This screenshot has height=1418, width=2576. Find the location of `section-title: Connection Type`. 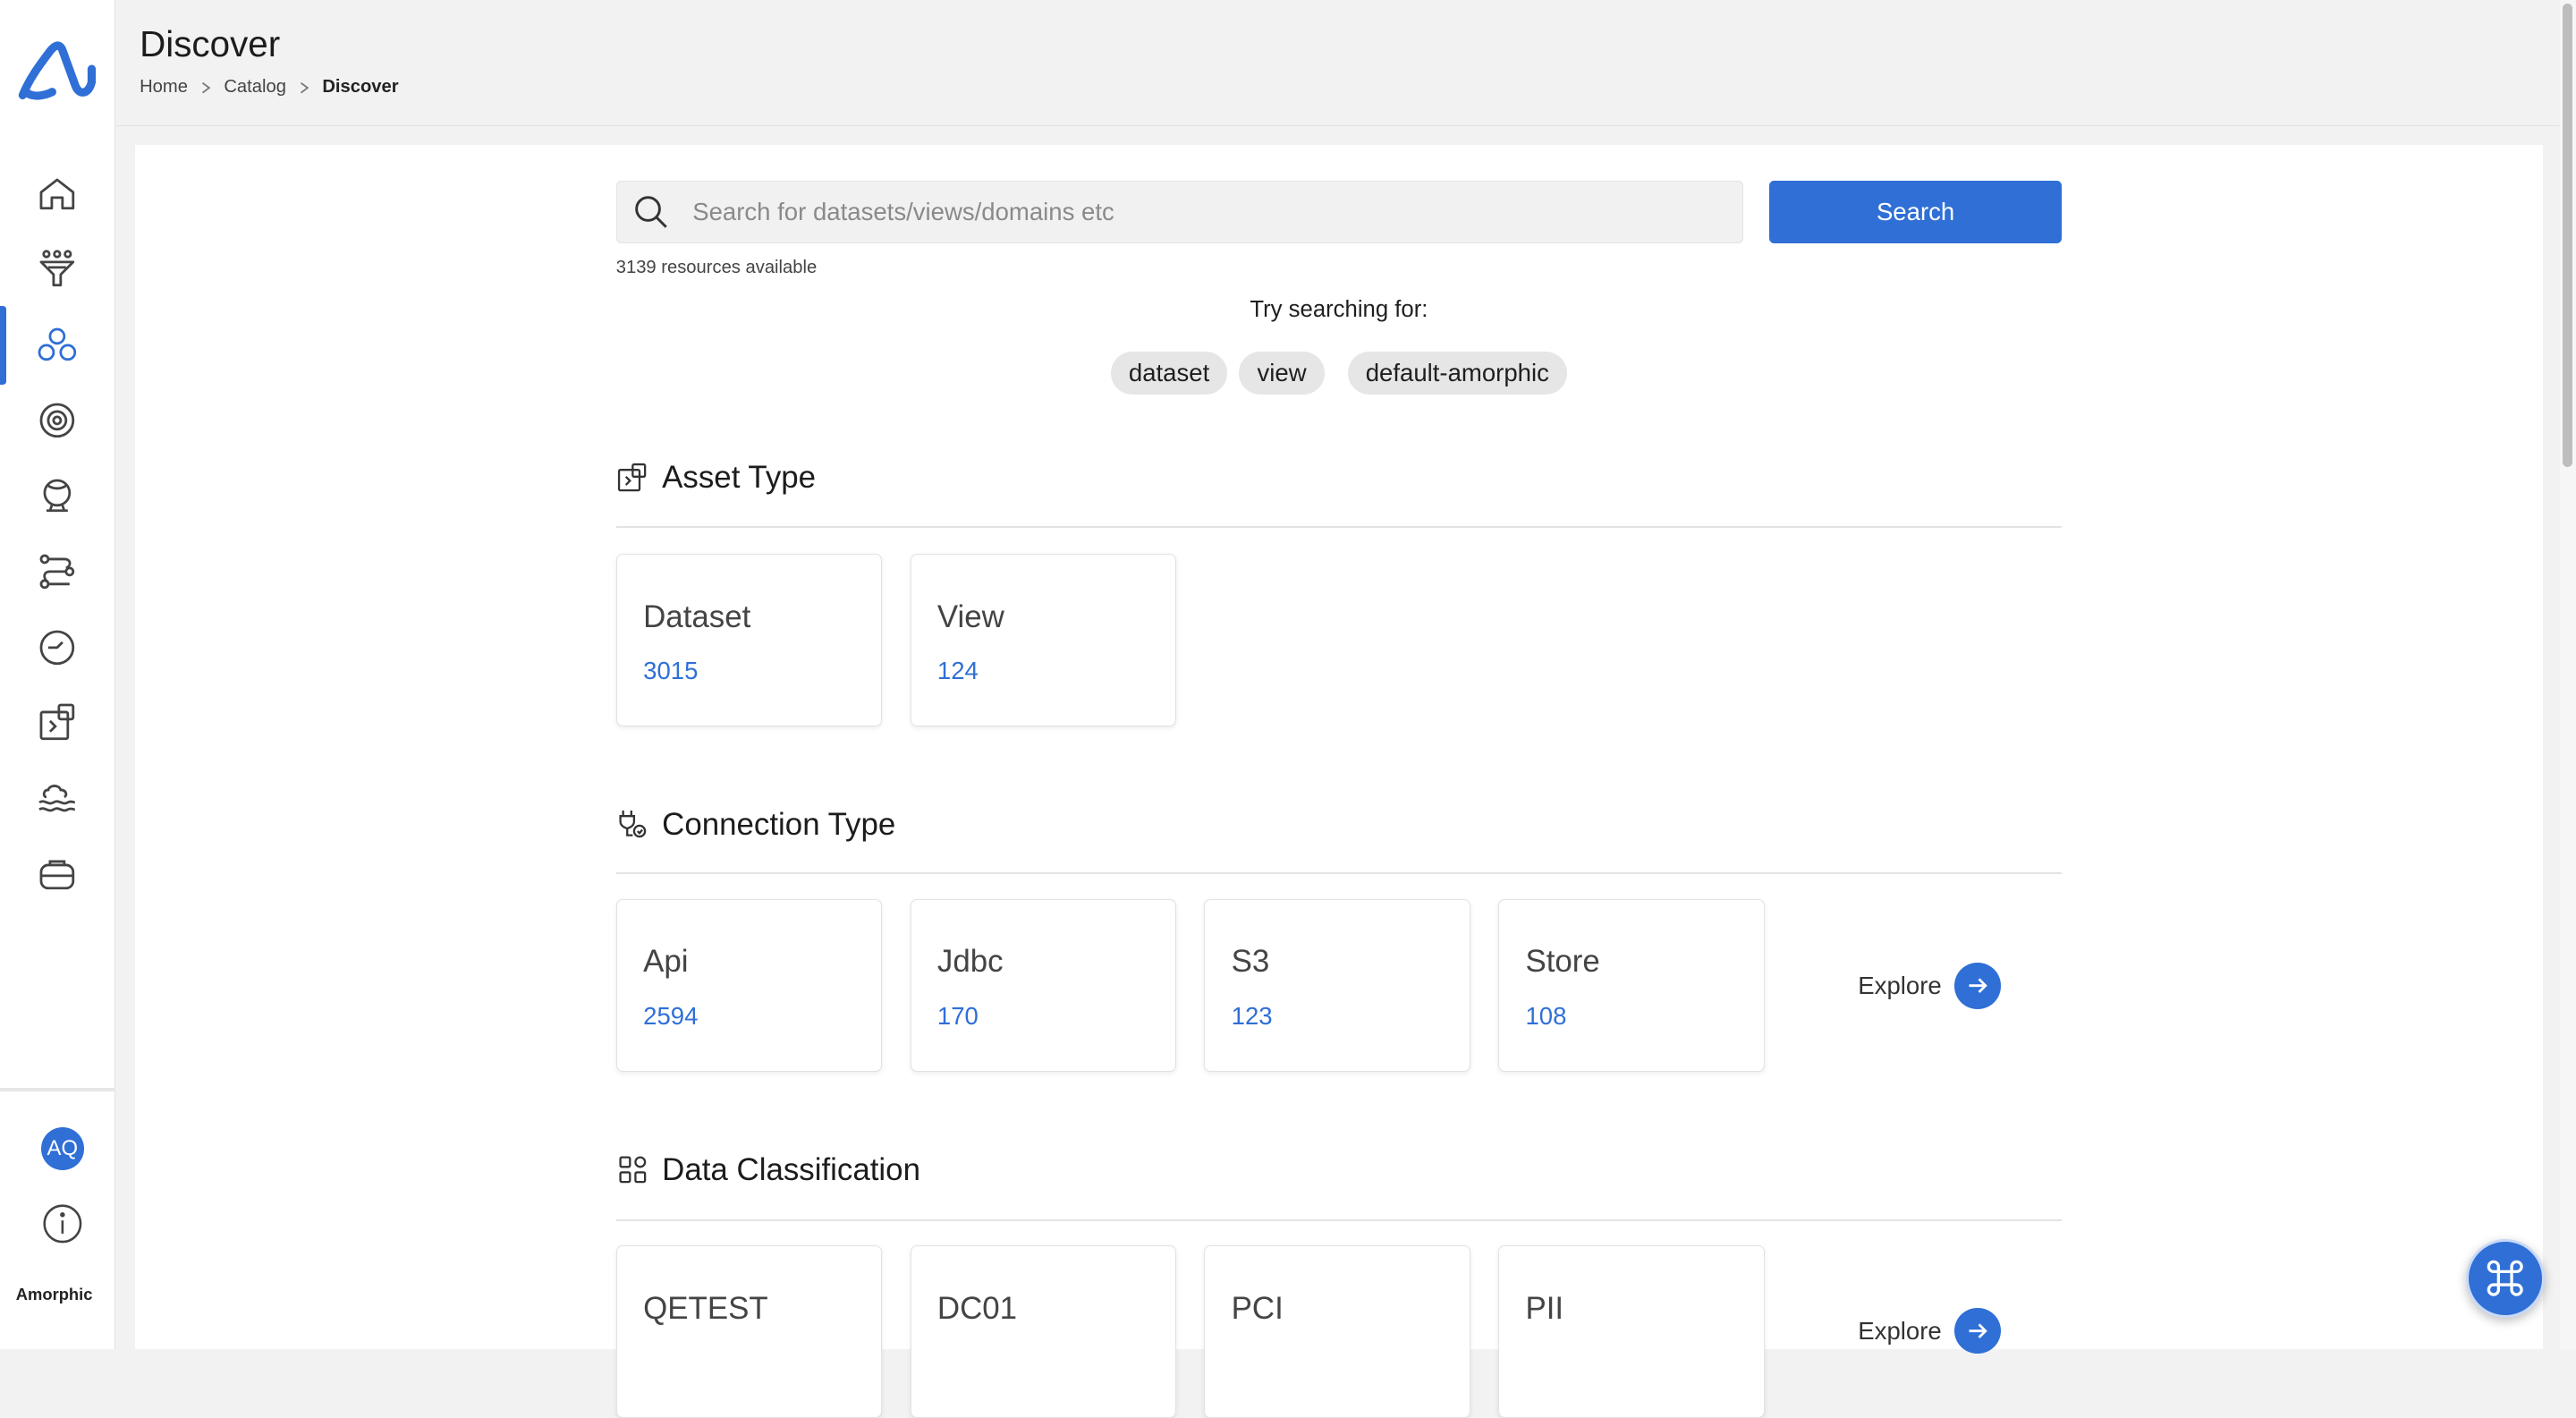

section-title: Connection Type is located at coordinates (779, 824).